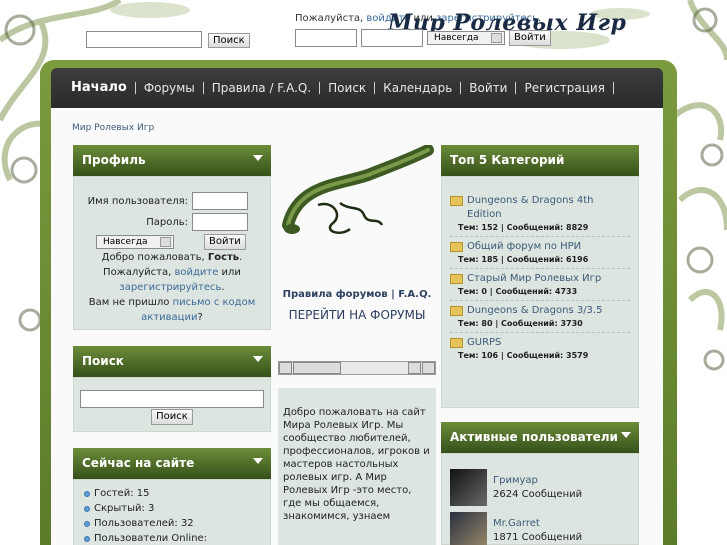  What do you see at coordinates (177, 538) in the screenshot?
I see `list-item: Пользователи Online:` at bounding box center [177, 538].